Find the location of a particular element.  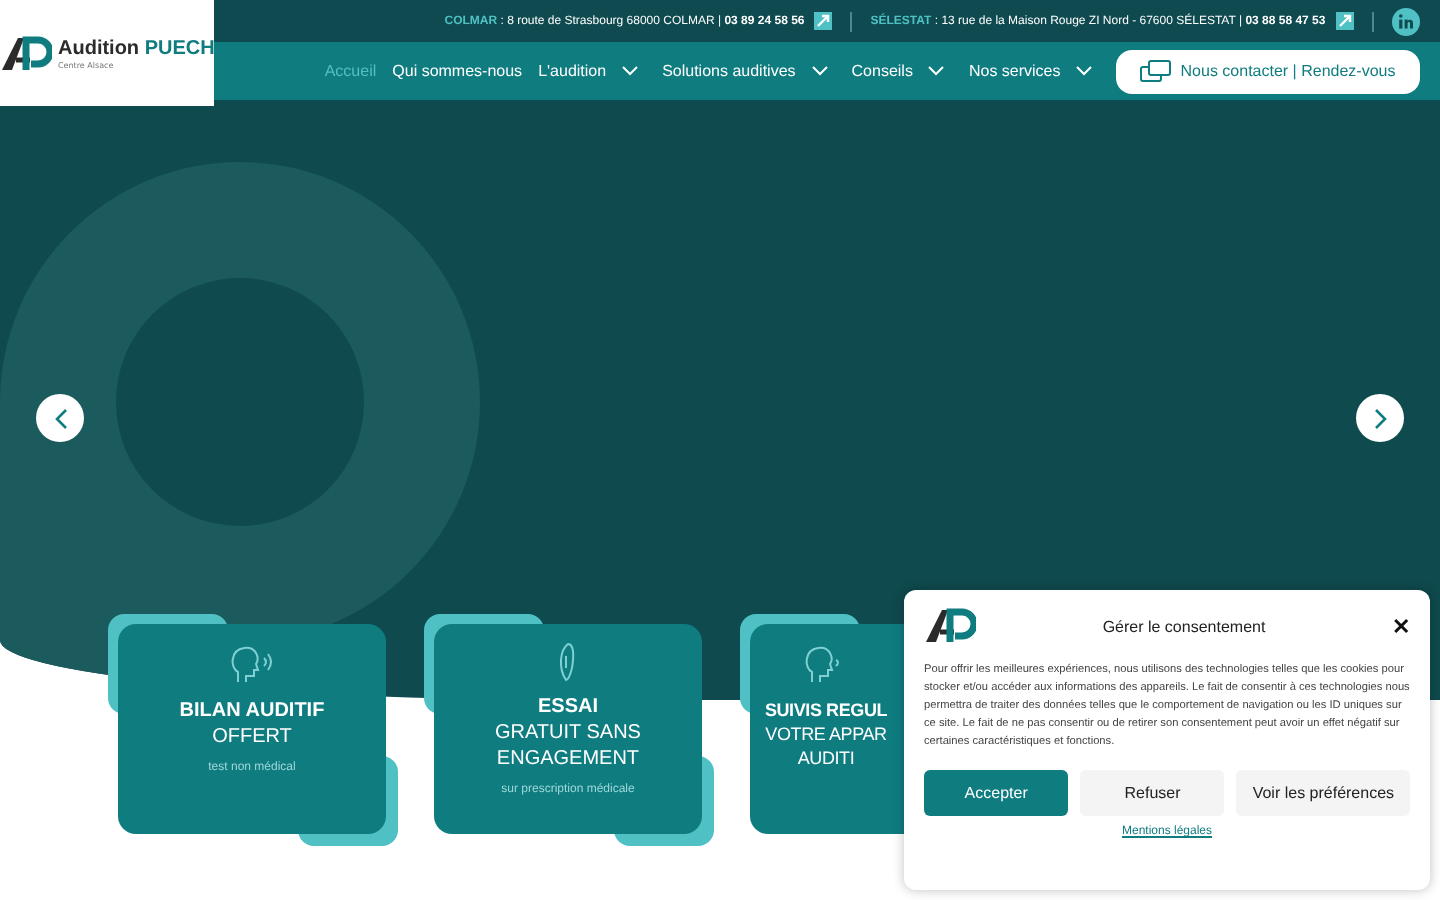

dialog-title: Gérer le consentement is located at coordinates (1184, 626).